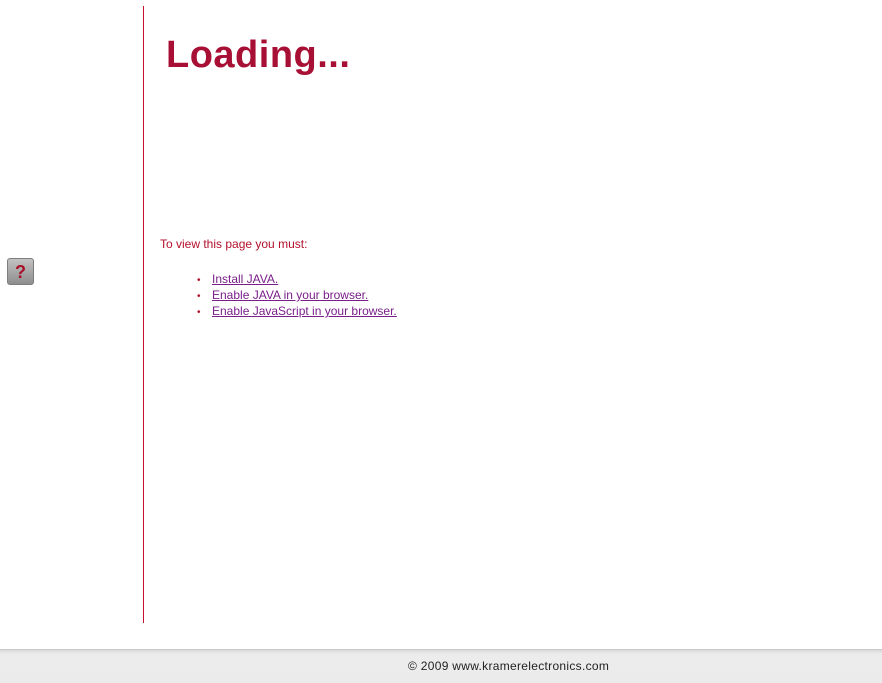  What do you see at coordinates (509, 666) in the screenshot?
I see `copyright-text: © 2009 www.kramerelectronics.com` at bounding box center [509, 666].